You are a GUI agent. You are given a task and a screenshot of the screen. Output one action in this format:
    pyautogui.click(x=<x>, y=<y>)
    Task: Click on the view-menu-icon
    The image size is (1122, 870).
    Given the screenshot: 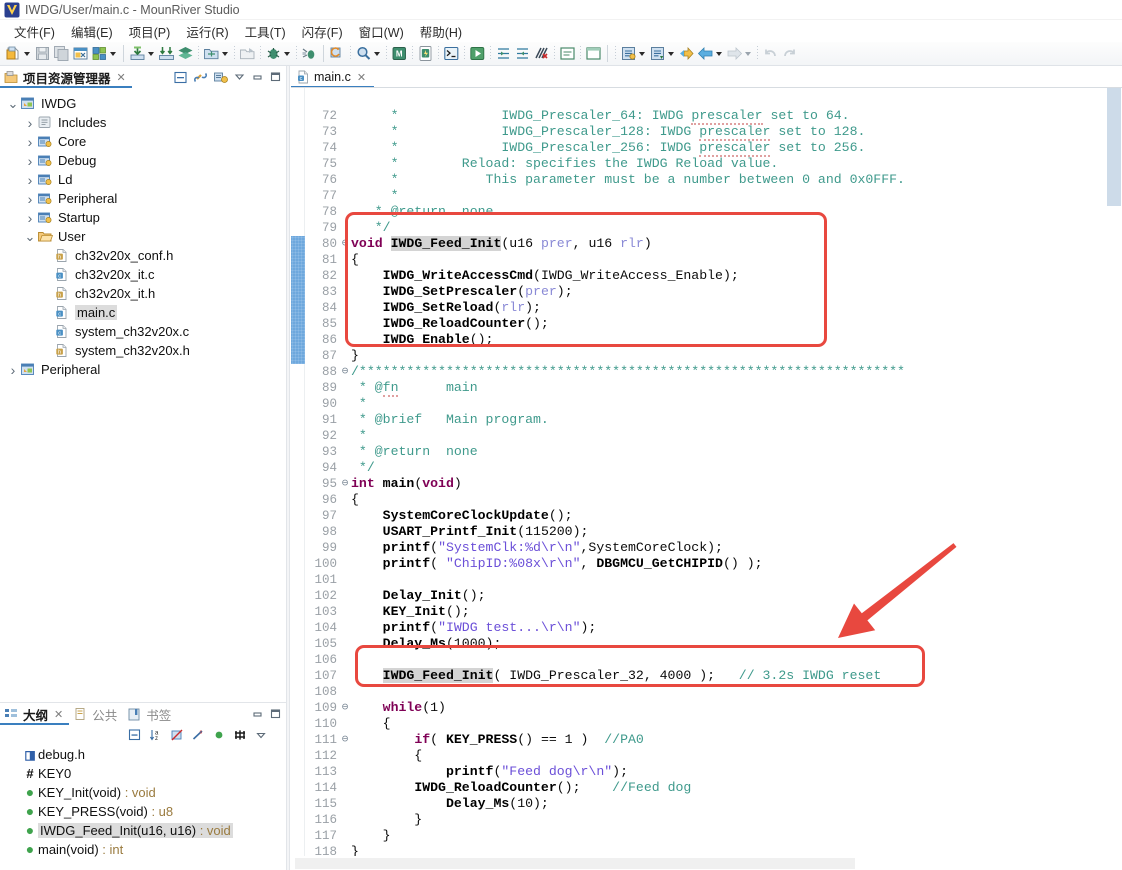 What is the action you would take?
    pyautogui.click(x=220, y=77)
    